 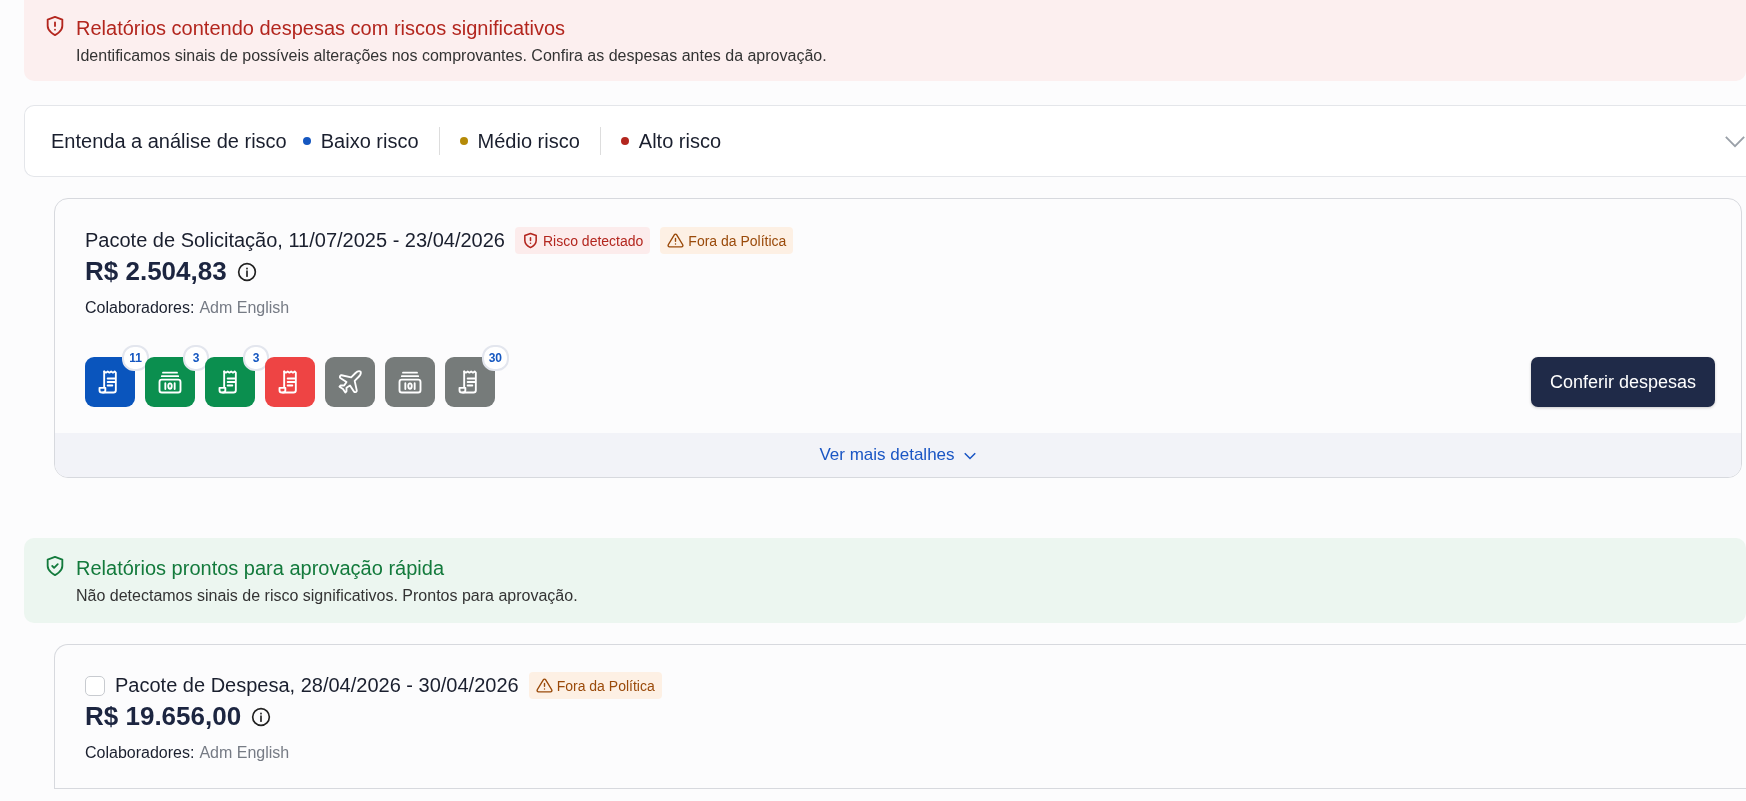 I want to click on alert-message: Identificamos sinais de possíveis alterações nos comprovantes. Confira as despesas antes da aprovação., so click(x=451, y=56).